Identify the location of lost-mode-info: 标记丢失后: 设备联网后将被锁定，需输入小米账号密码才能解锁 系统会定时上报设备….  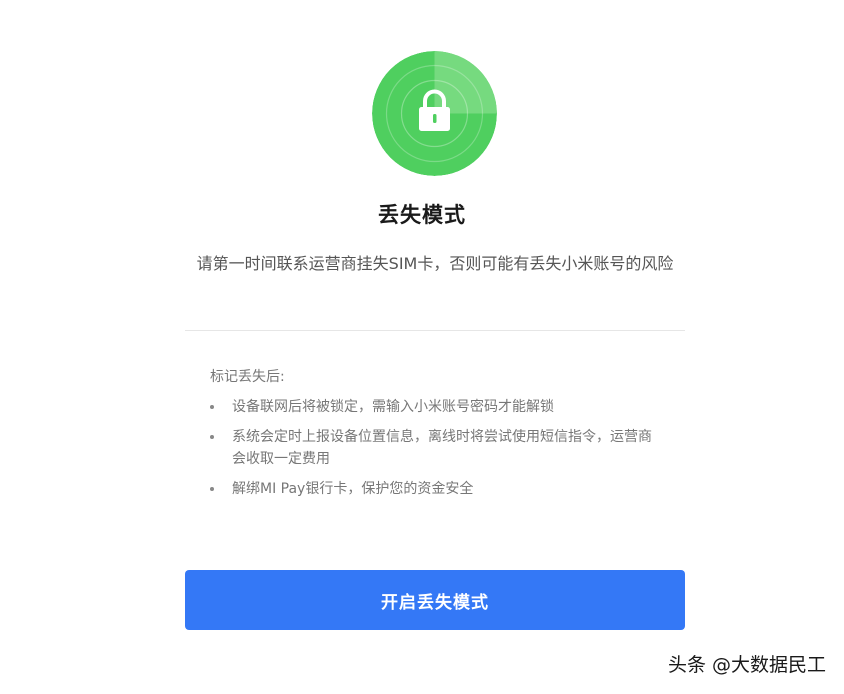
(440, 437).